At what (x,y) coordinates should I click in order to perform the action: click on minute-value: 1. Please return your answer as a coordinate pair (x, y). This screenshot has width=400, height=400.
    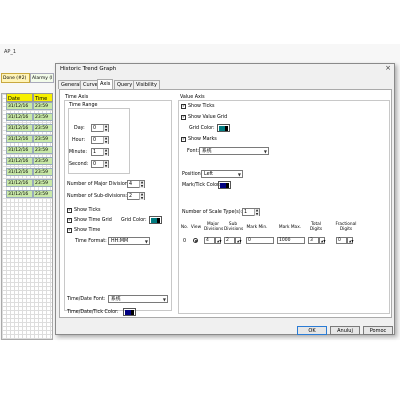
    Looking at the image, I should click on (95, 152).